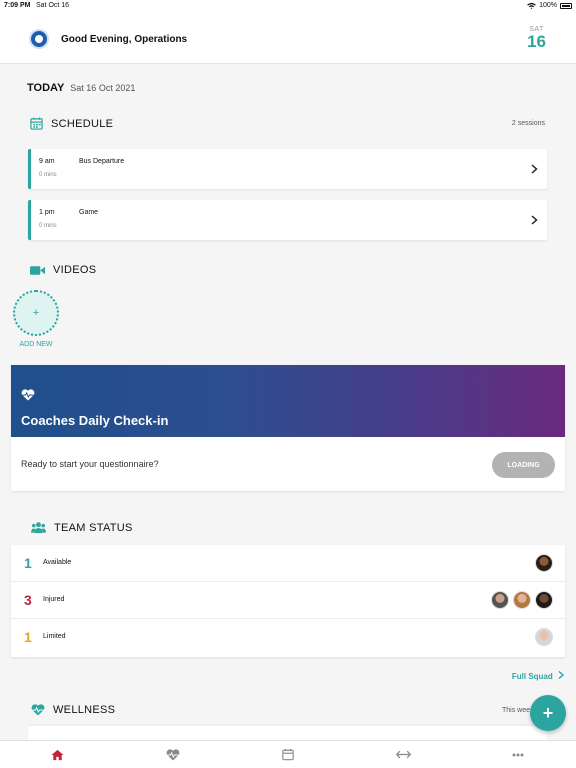 This screenshot has height=768, width=576. What do you see at coordinates (548, 713) in the screenshot?
I see `add-fab-button: +` at bounding box center [548, 713].